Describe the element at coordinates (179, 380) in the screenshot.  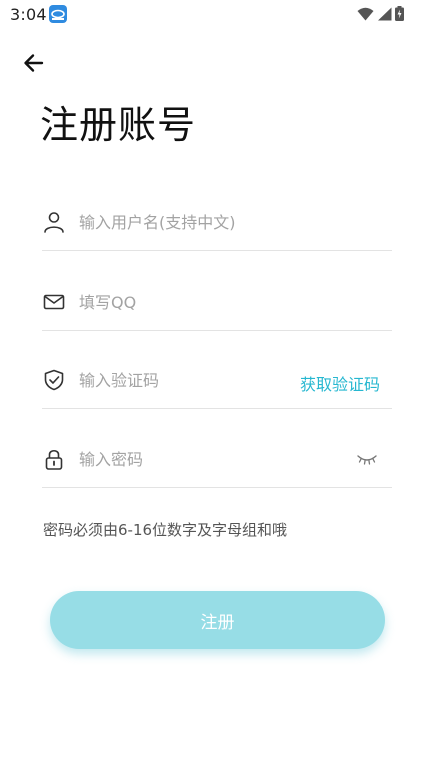
I see `code-input` at that location.